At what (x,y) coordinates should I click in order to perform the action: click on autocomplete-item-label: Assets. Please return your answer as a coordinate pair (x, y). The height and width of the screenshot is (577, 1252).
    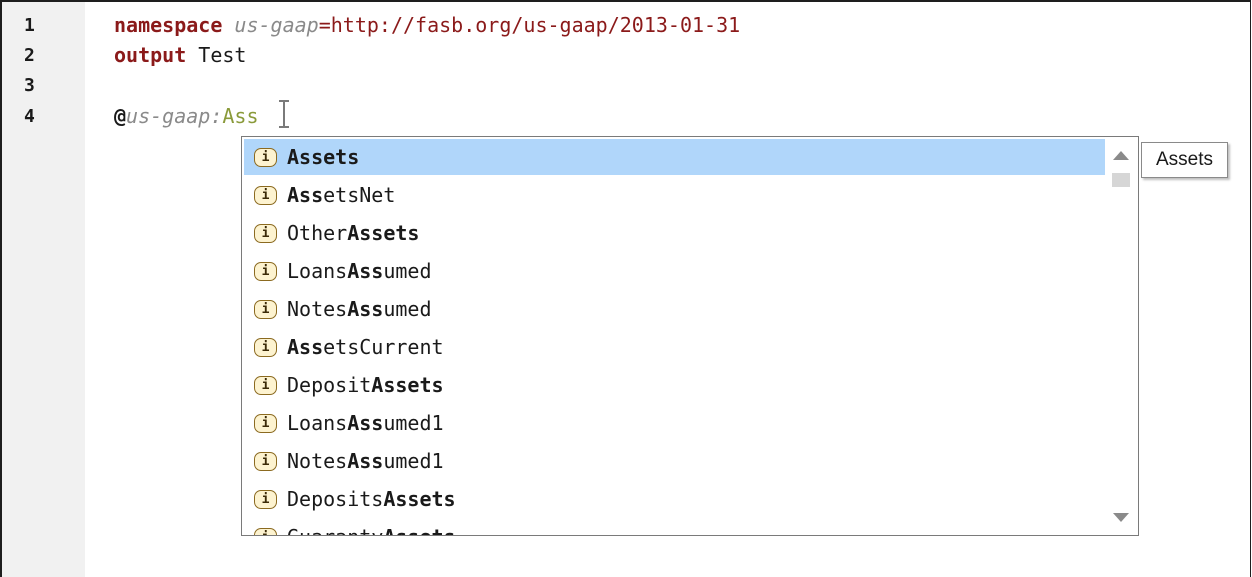
    Looking at the image, I should click on (323, 157).